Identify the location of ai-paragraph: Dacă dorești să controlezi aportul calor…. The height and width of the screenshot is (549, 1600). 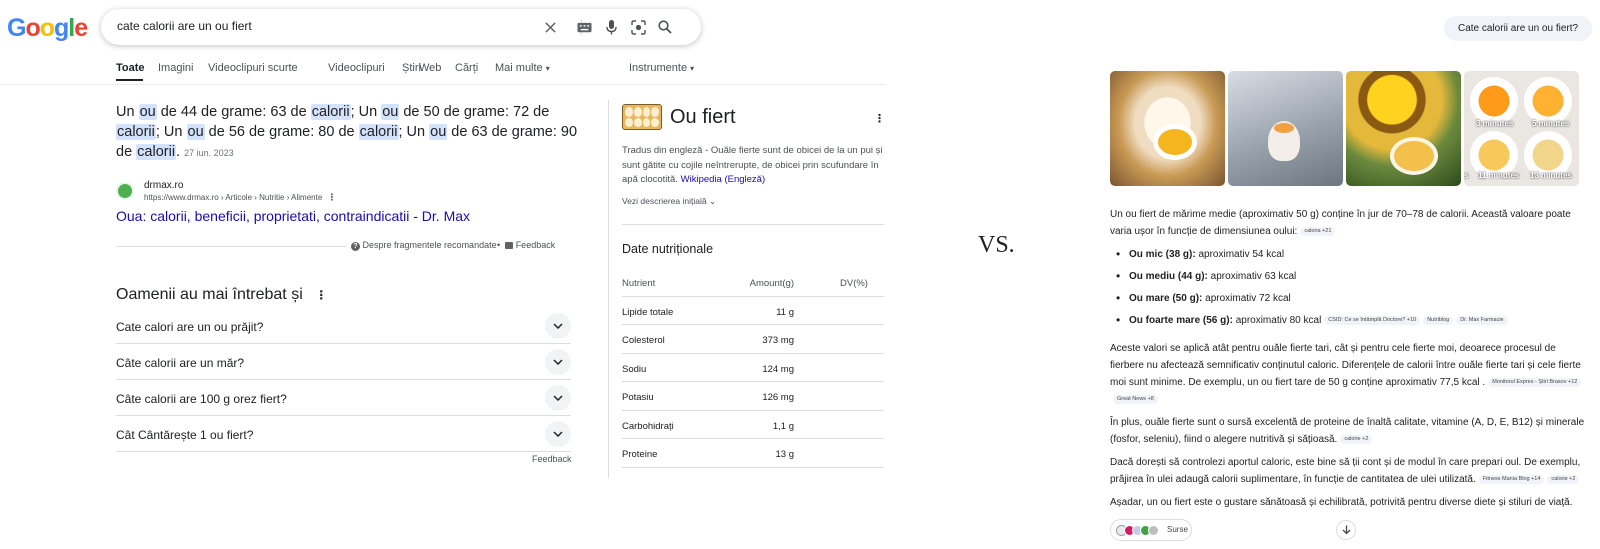
(1350, 471).